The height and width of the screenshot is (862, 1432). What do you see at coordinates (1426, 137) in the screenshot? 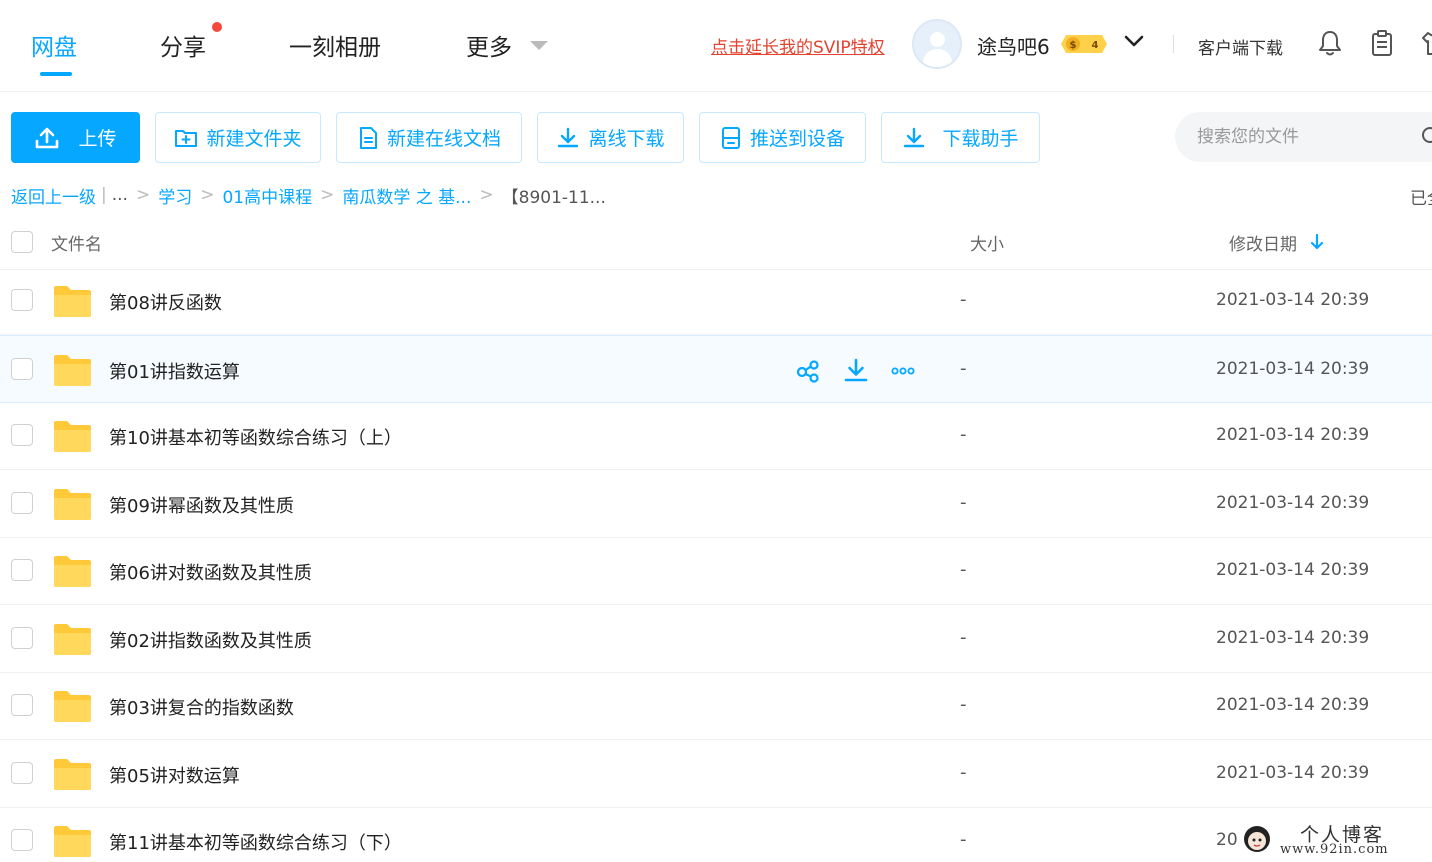
I see `search-icon` at bounding box center [1426, 137].